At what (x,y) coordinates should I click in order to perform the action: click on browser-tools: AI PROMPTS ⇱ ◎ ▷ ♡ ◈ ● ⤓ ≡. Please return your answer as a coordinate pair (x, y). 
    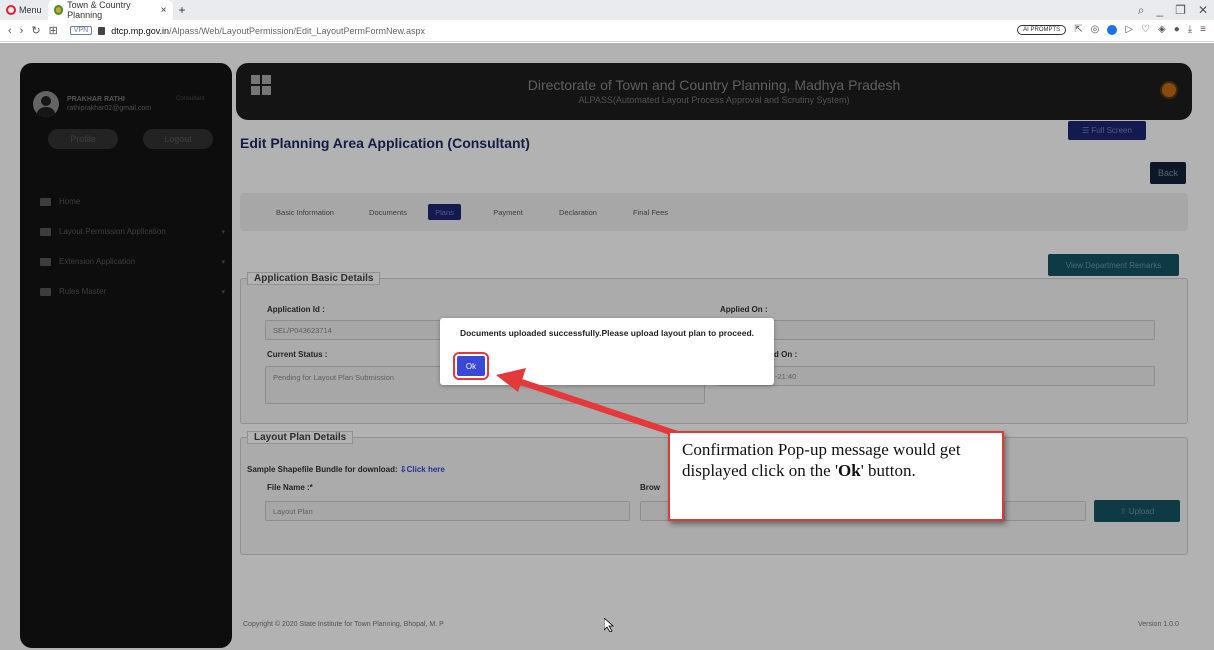
    Looking at the image, I should click on (1111, 29).